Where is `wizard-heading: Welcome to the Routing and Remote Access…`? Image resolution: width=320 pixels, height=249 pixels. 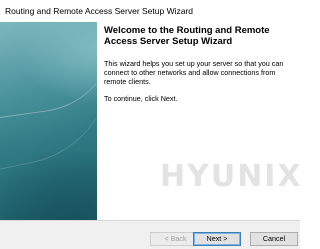 wizard-heading: Welcome to the Routing and Remote Access… is located at coordinates (187, 36).